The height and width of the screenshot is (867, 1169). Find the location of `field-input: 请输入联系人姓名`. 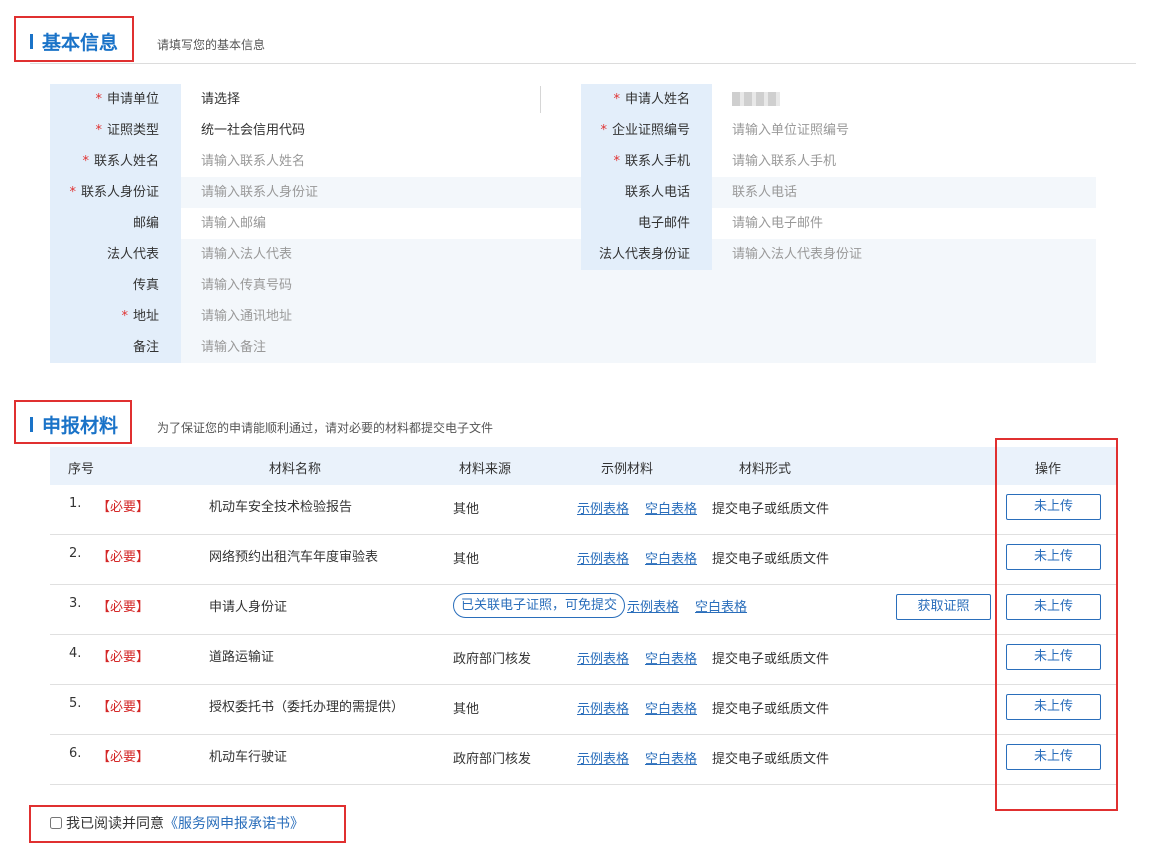

field-input: 请输入联系人姓名 is located at coordinates (381, 161).